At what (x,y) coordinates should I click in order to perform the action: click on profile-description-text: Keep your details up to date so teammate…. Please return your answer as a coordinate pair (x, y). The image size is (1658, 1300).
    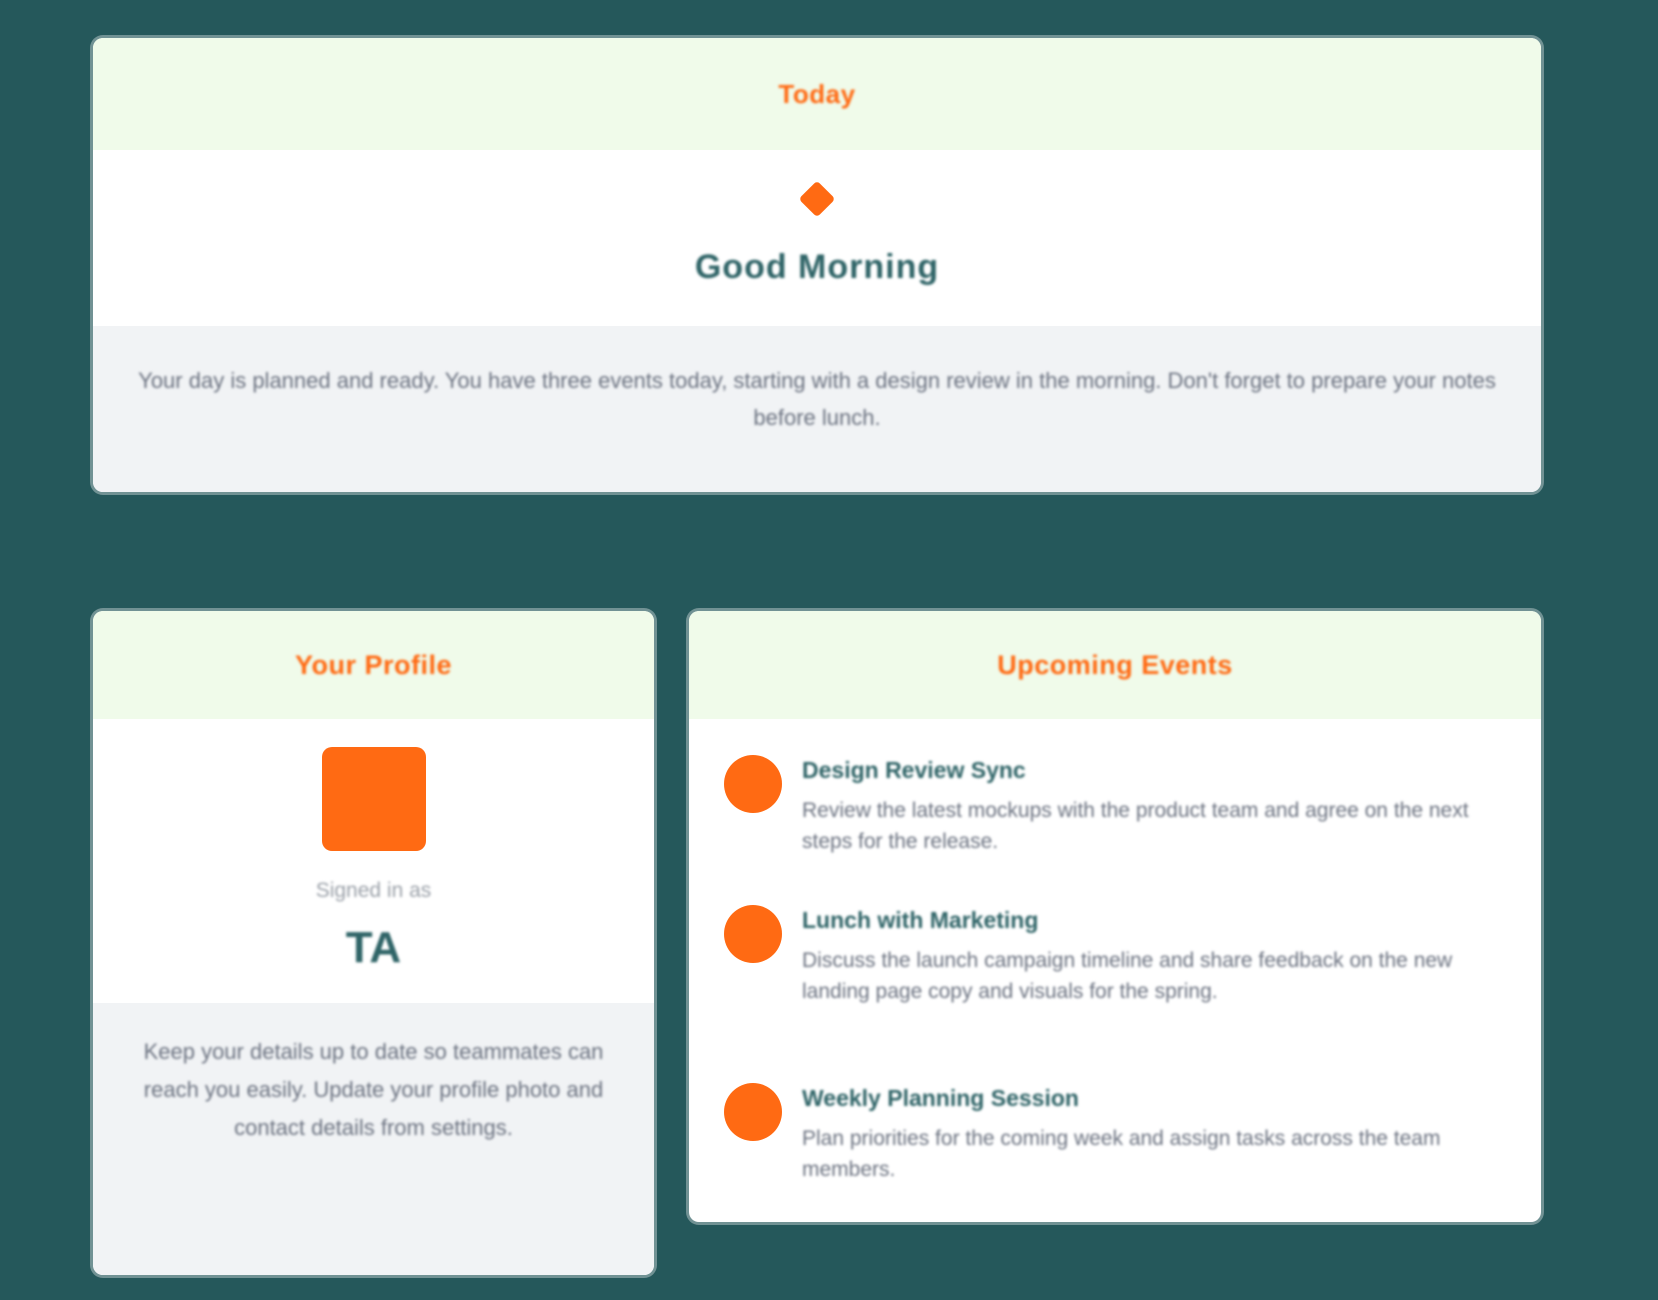
    Looking at the image, I should click on (373, 1089).